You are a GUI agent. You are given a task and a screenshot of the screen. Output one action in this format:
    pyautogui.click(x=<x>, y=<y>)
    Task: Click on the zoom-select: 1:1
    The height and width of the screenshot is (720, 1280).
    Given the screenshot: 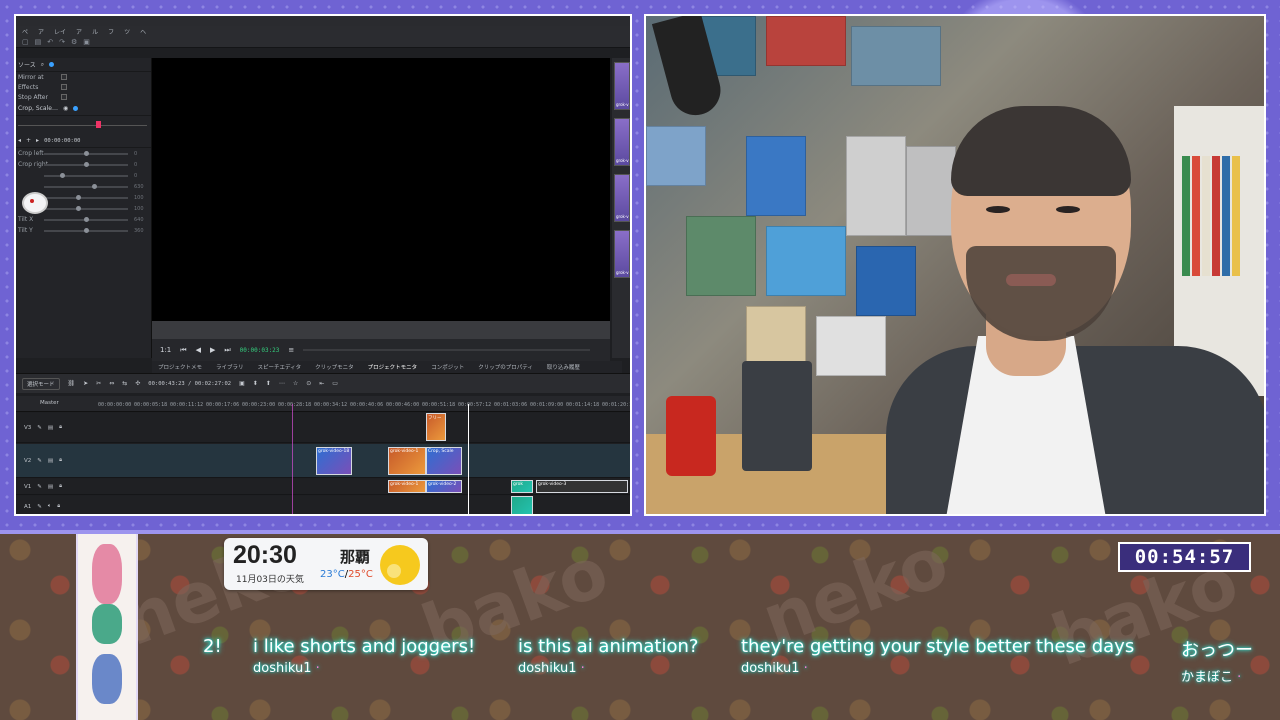 What is the action you would take?
    pyautogui.click(x=165, y=350)
    